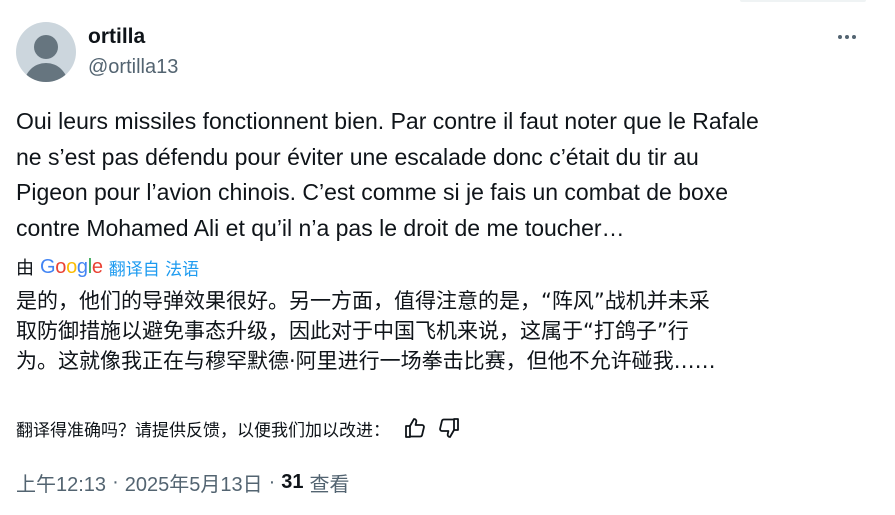 The height and width of the screenshot is (515, 895). What do you see at coordinates (154, 267) in the screenshot?
I see `translated-from-link: 翻译自 法语` at bounding box center [154, 267].